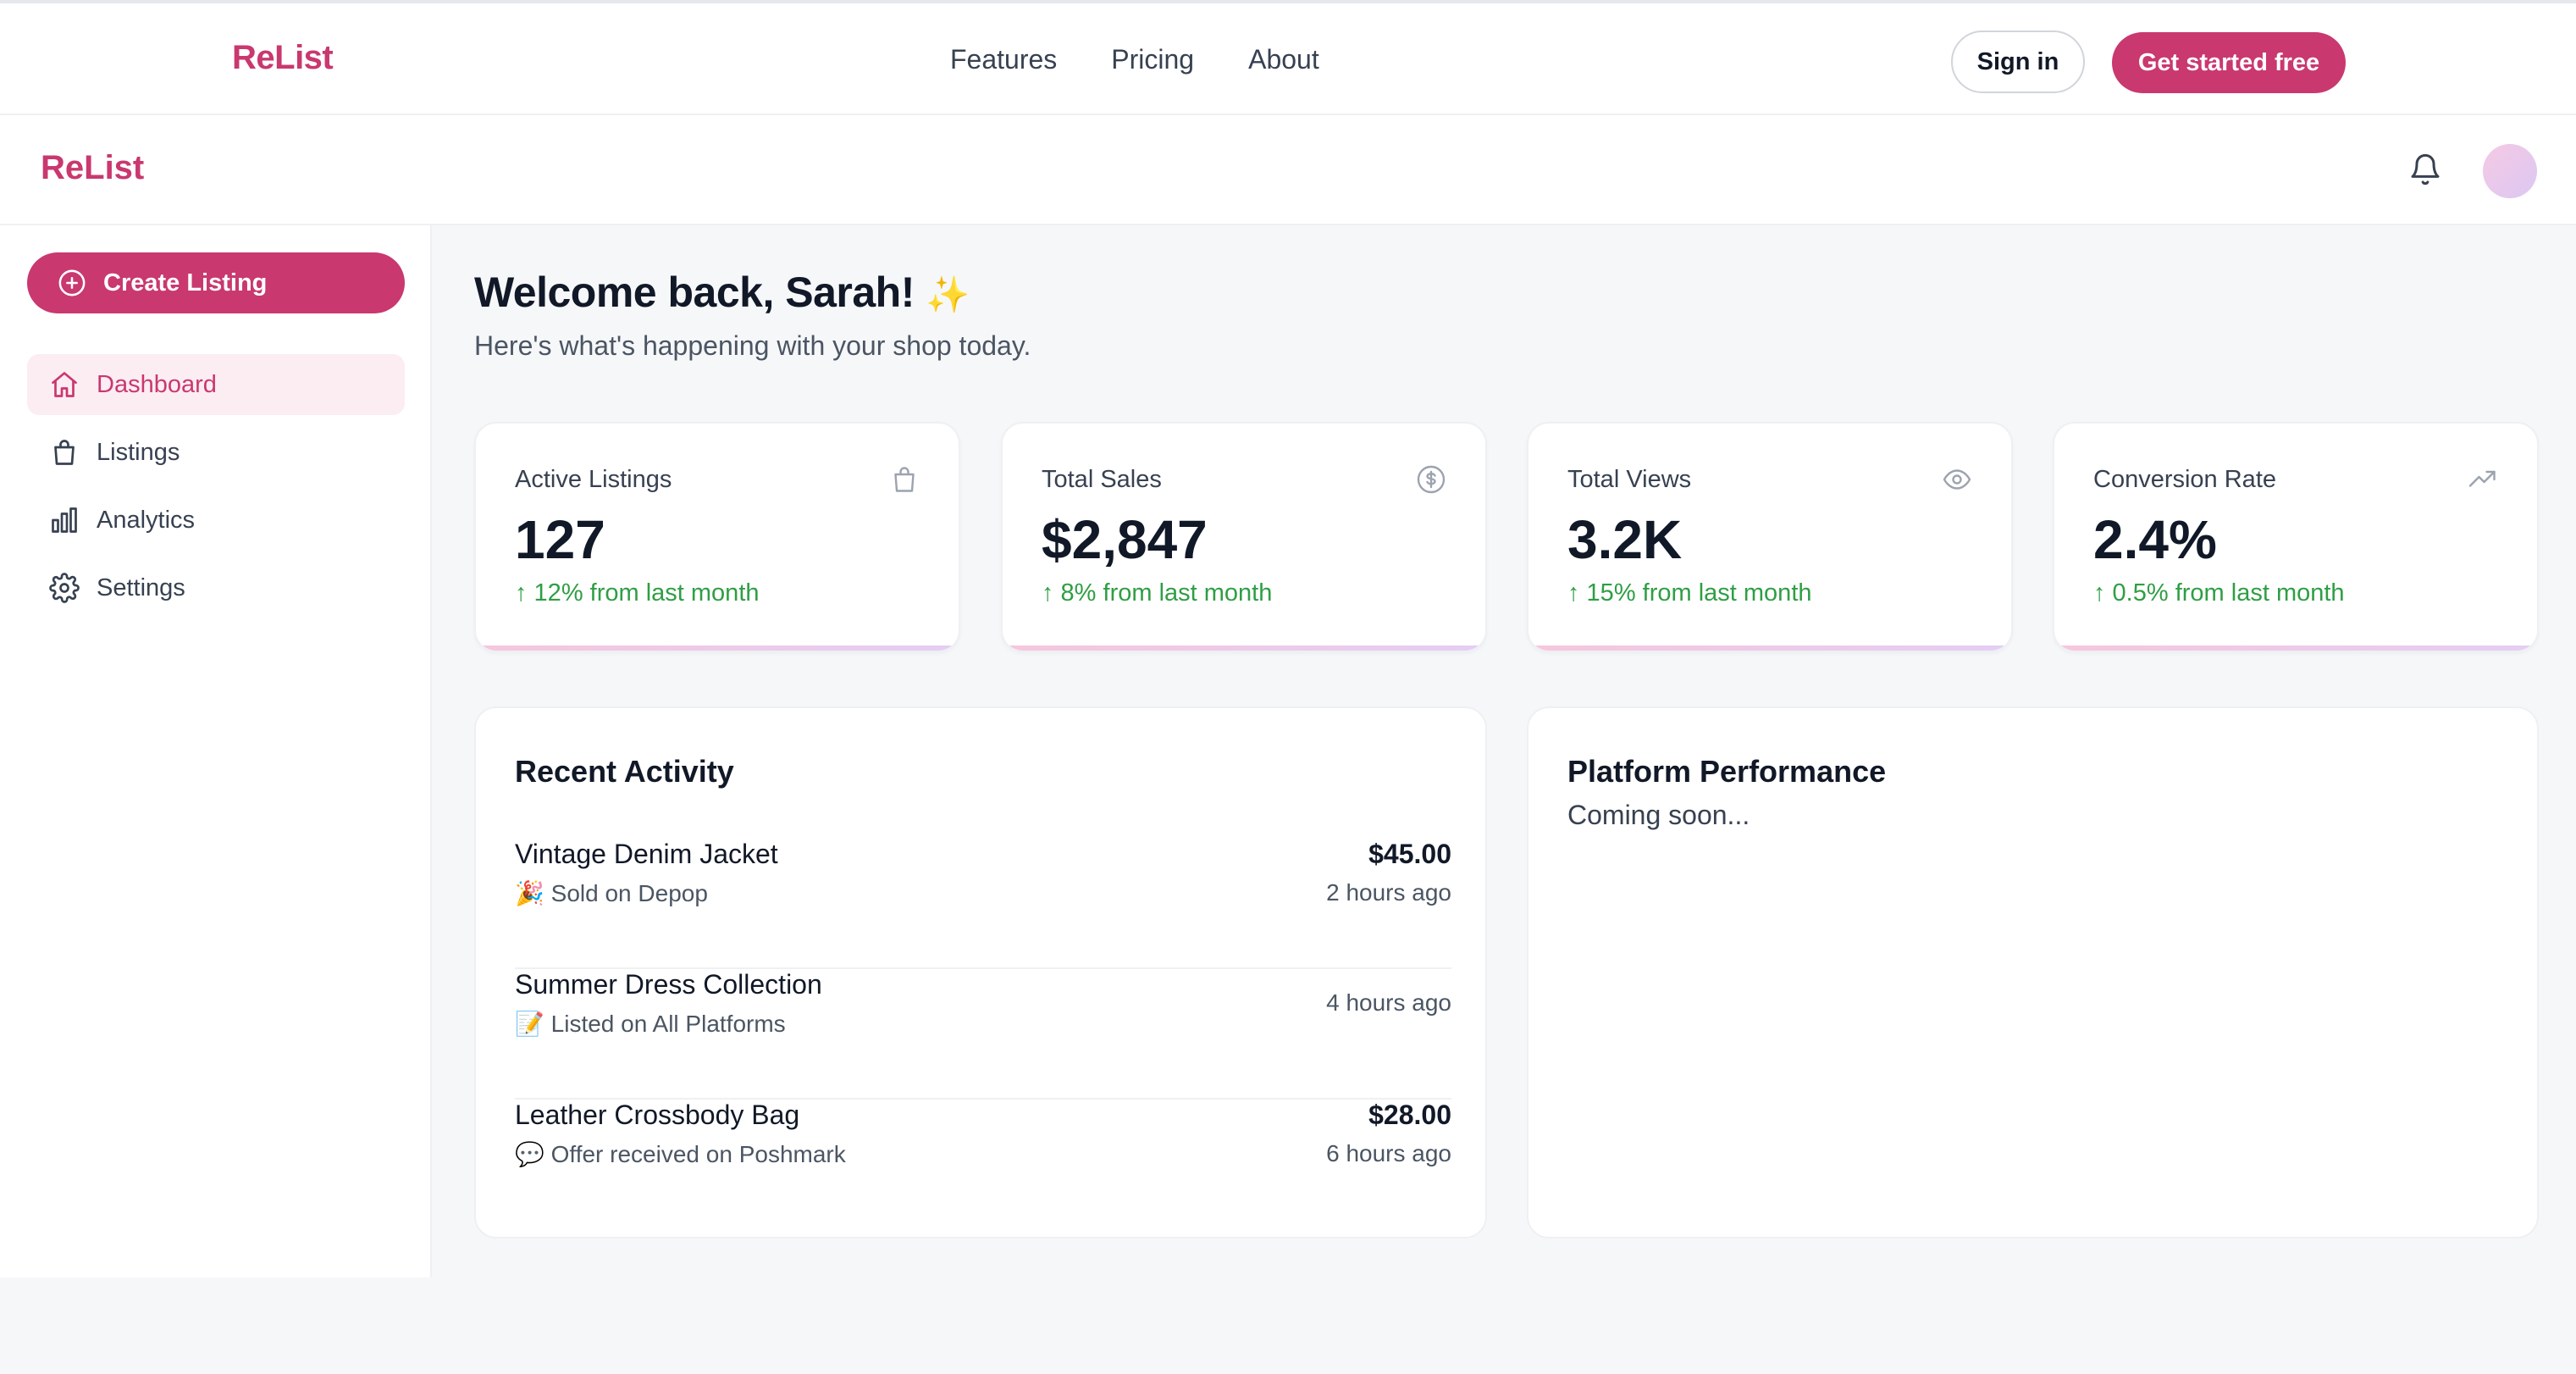 The image size is (2576, 1374). Describe the element at coordinates (680, 1154) in the screenshot. I see `item-detail: 💬 Offer received on Poshmark` at that location.